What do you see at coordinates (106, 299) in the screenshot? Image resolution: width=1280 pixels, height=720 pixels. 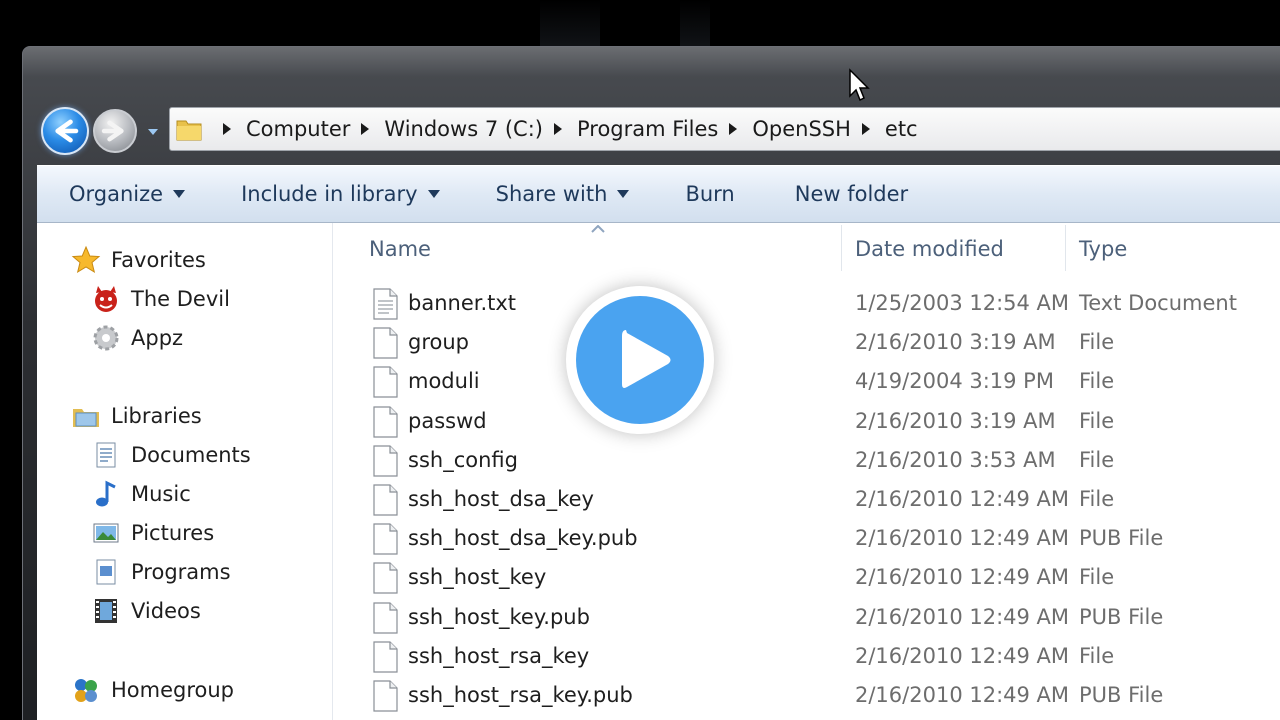 I see `devil-icon` at bounding box center [106, 299].